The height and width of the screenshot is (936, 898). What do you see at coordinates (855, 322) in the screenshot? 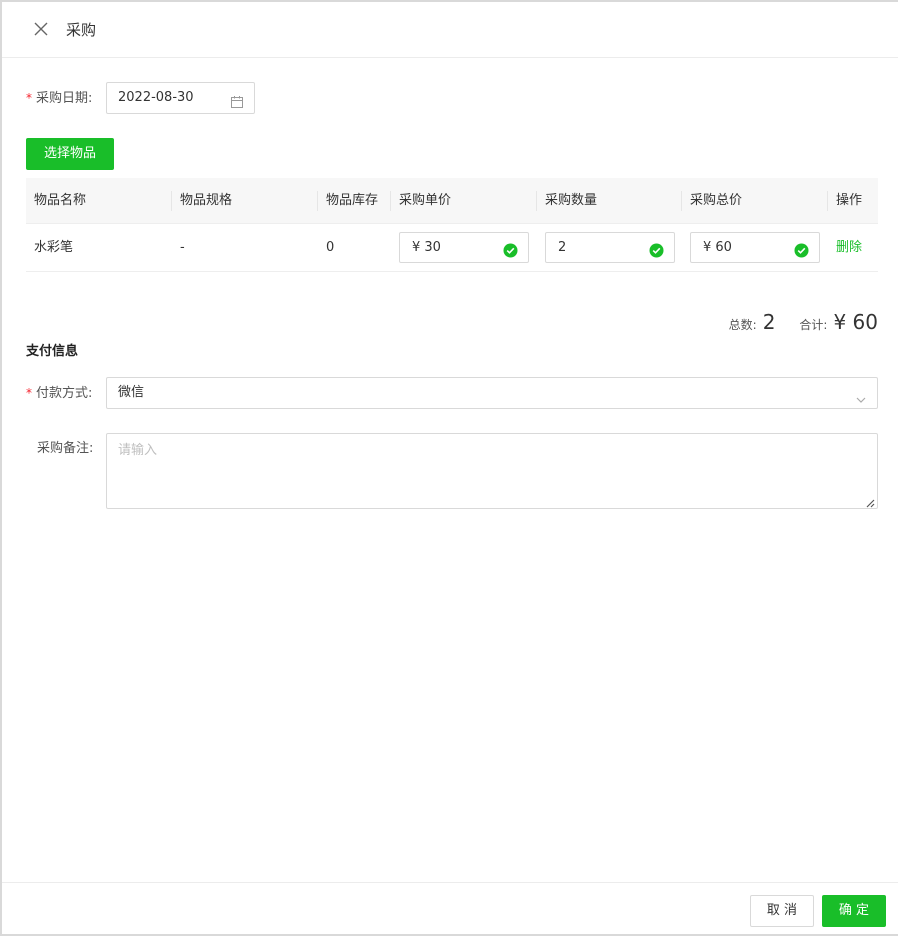
I see `total-value: ¥ 60` at bounding box center [855, 322].